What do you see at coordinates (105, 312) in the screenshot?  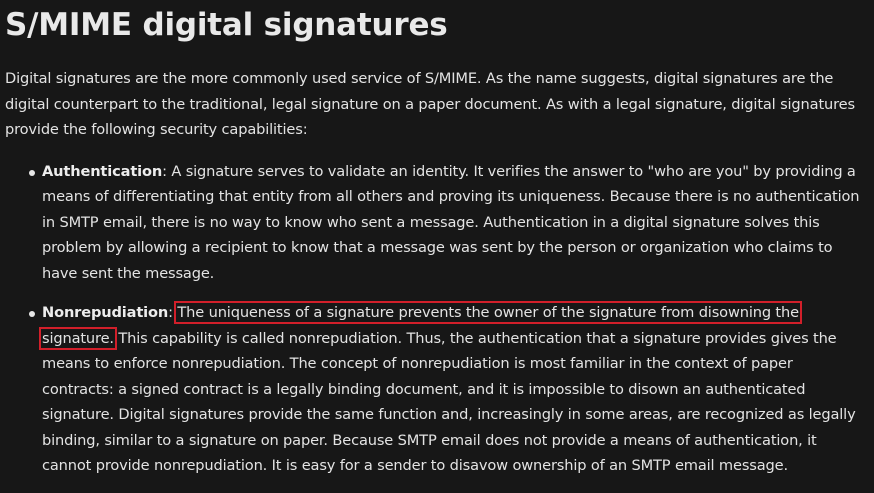 I see `term-nonrepudiation: Nonrepudiation` at bounding box center [105, 312].